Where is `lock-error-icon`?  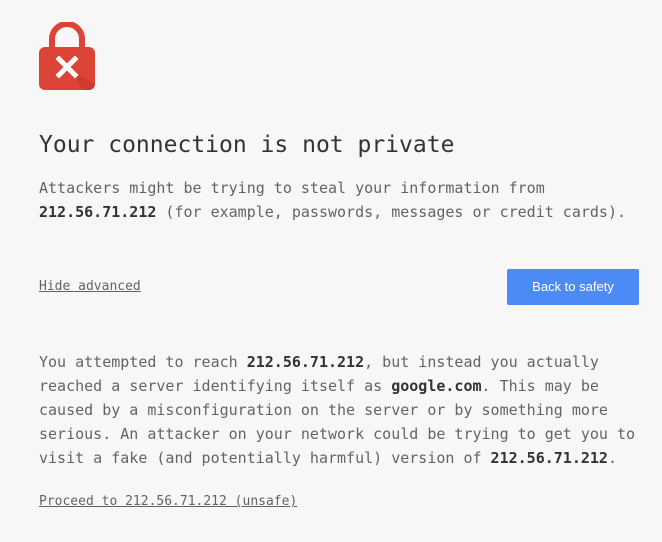
lock-error-icon is located at coordinates (67, 55).